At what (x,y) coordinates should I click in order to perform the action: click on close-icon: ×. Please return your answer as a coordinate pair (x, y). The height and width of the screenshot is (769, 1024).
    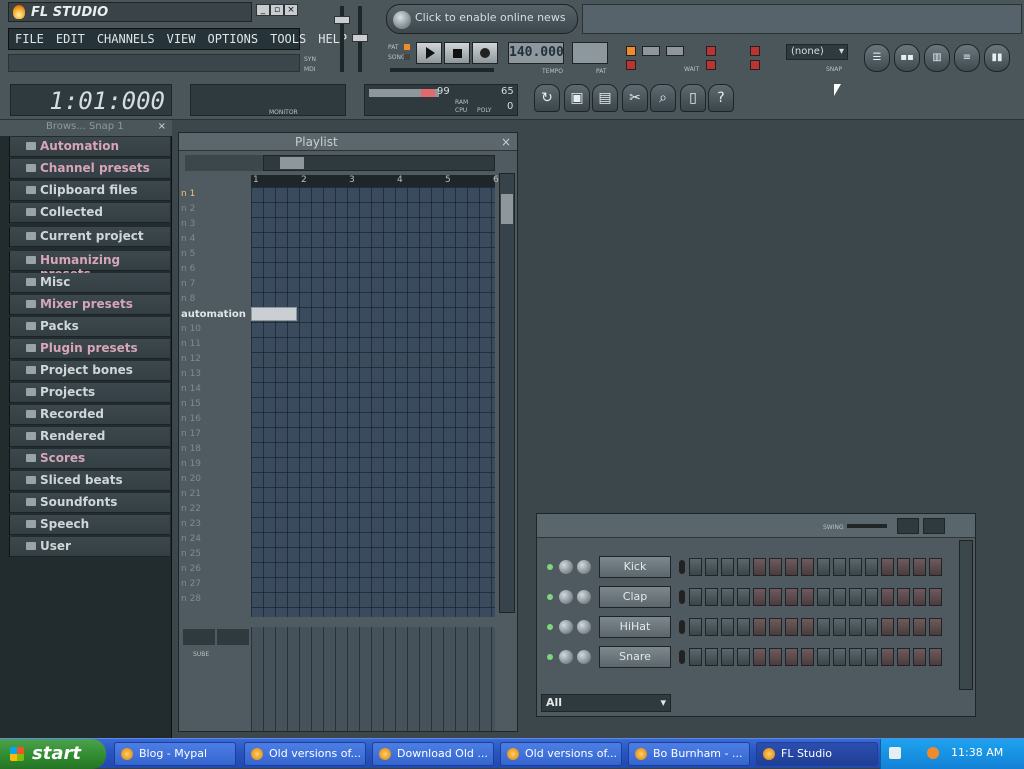
    Looking at the image, I should click on (506, 142).